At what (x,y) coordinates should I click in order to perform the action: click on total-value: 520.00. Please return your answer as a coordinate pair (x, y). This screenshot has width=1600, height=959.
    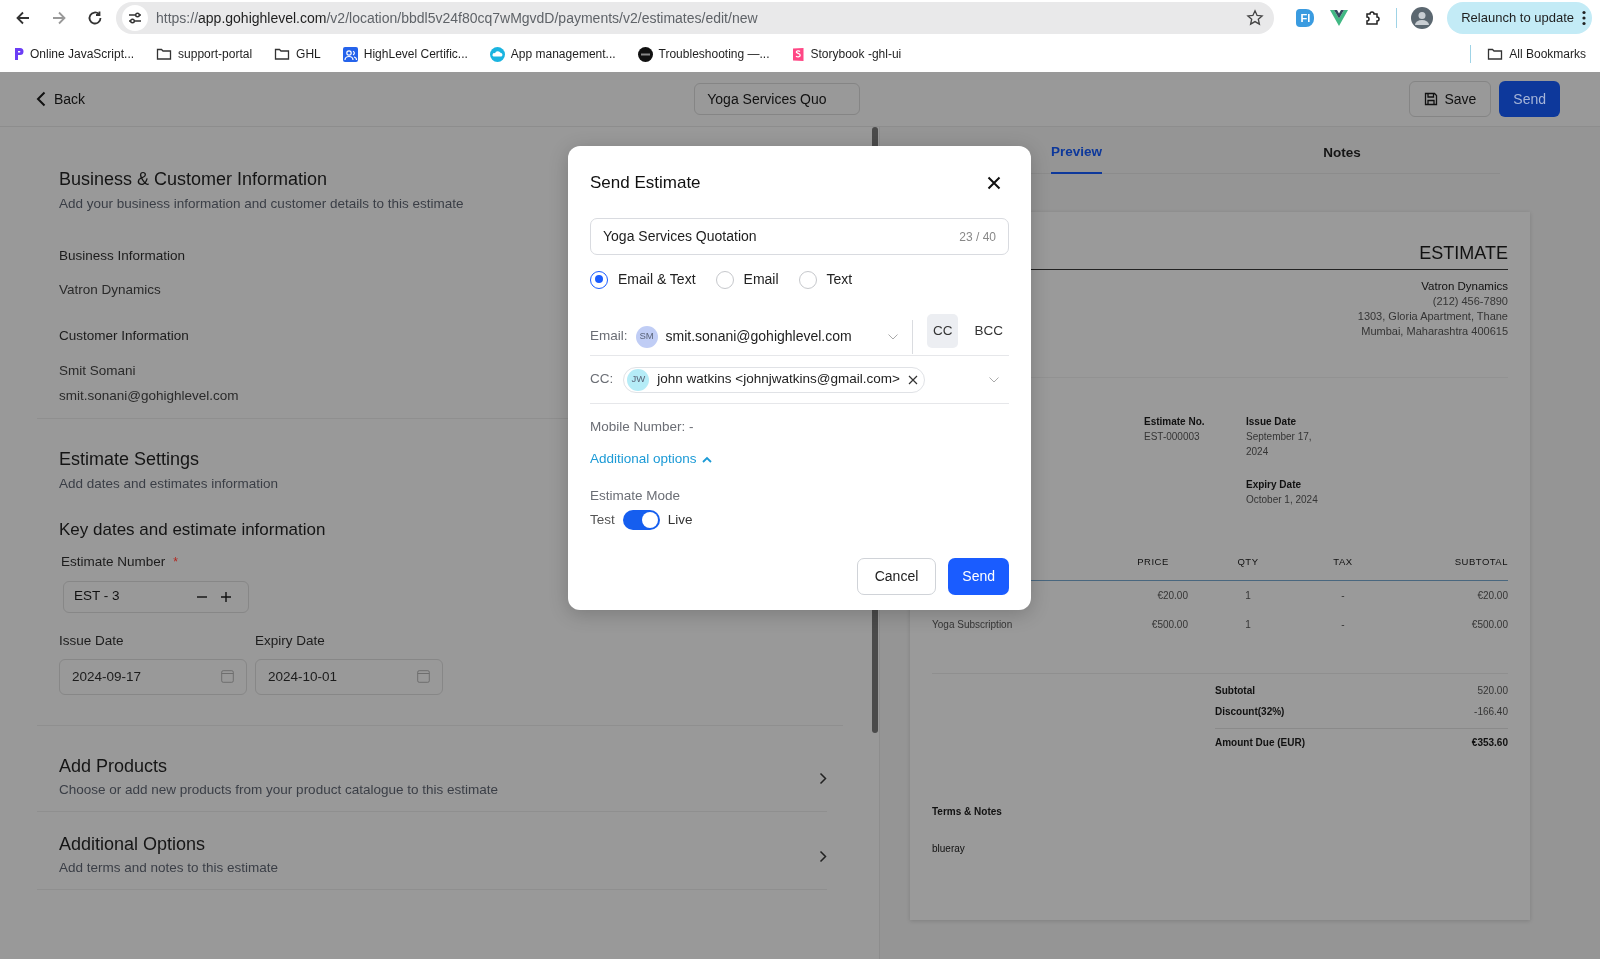
    Looking at the image, I should click on (1492, 691).